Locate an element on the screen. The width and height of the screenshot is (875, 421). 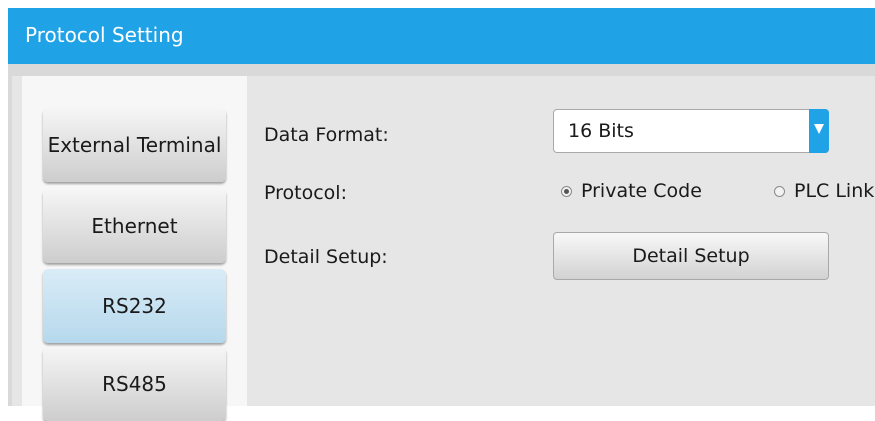
title-bar: Protocol Setting is located at coordinates (441, 36).